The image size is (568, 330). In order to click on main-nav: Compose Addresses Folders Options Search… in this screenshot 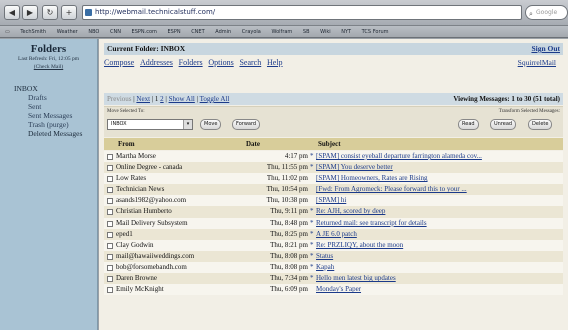, I will do `click(333, 64)`.